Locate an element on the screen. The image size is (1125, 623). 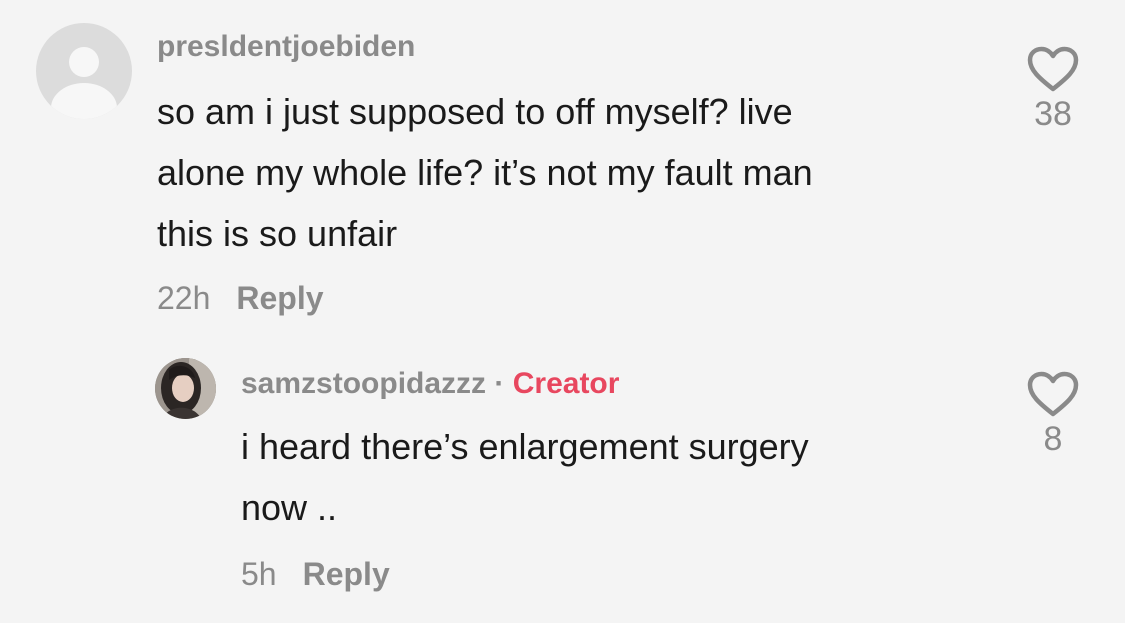
comment-meta: 5h Reply is located at coordinates (315, 574).